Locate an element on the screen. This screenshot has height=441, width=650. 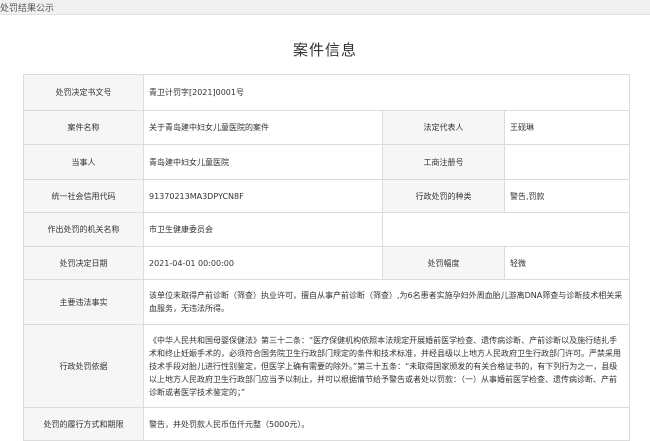
table-row: 处罚决定日期 2021-04-01 00:00:00 处罚幅度 轻微 is located at coordinates (327, 263).